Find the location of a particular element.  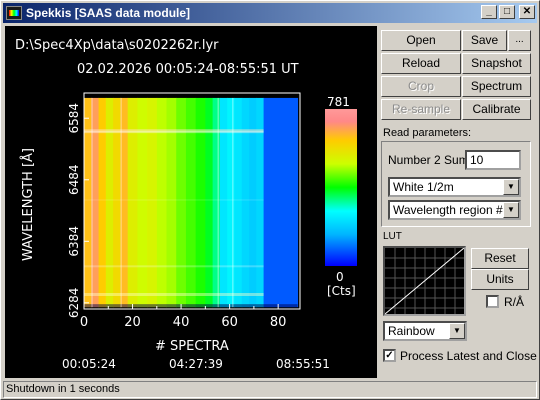

number-to-sum-label: Number 2 Sum is located at coordinates (428, 160).